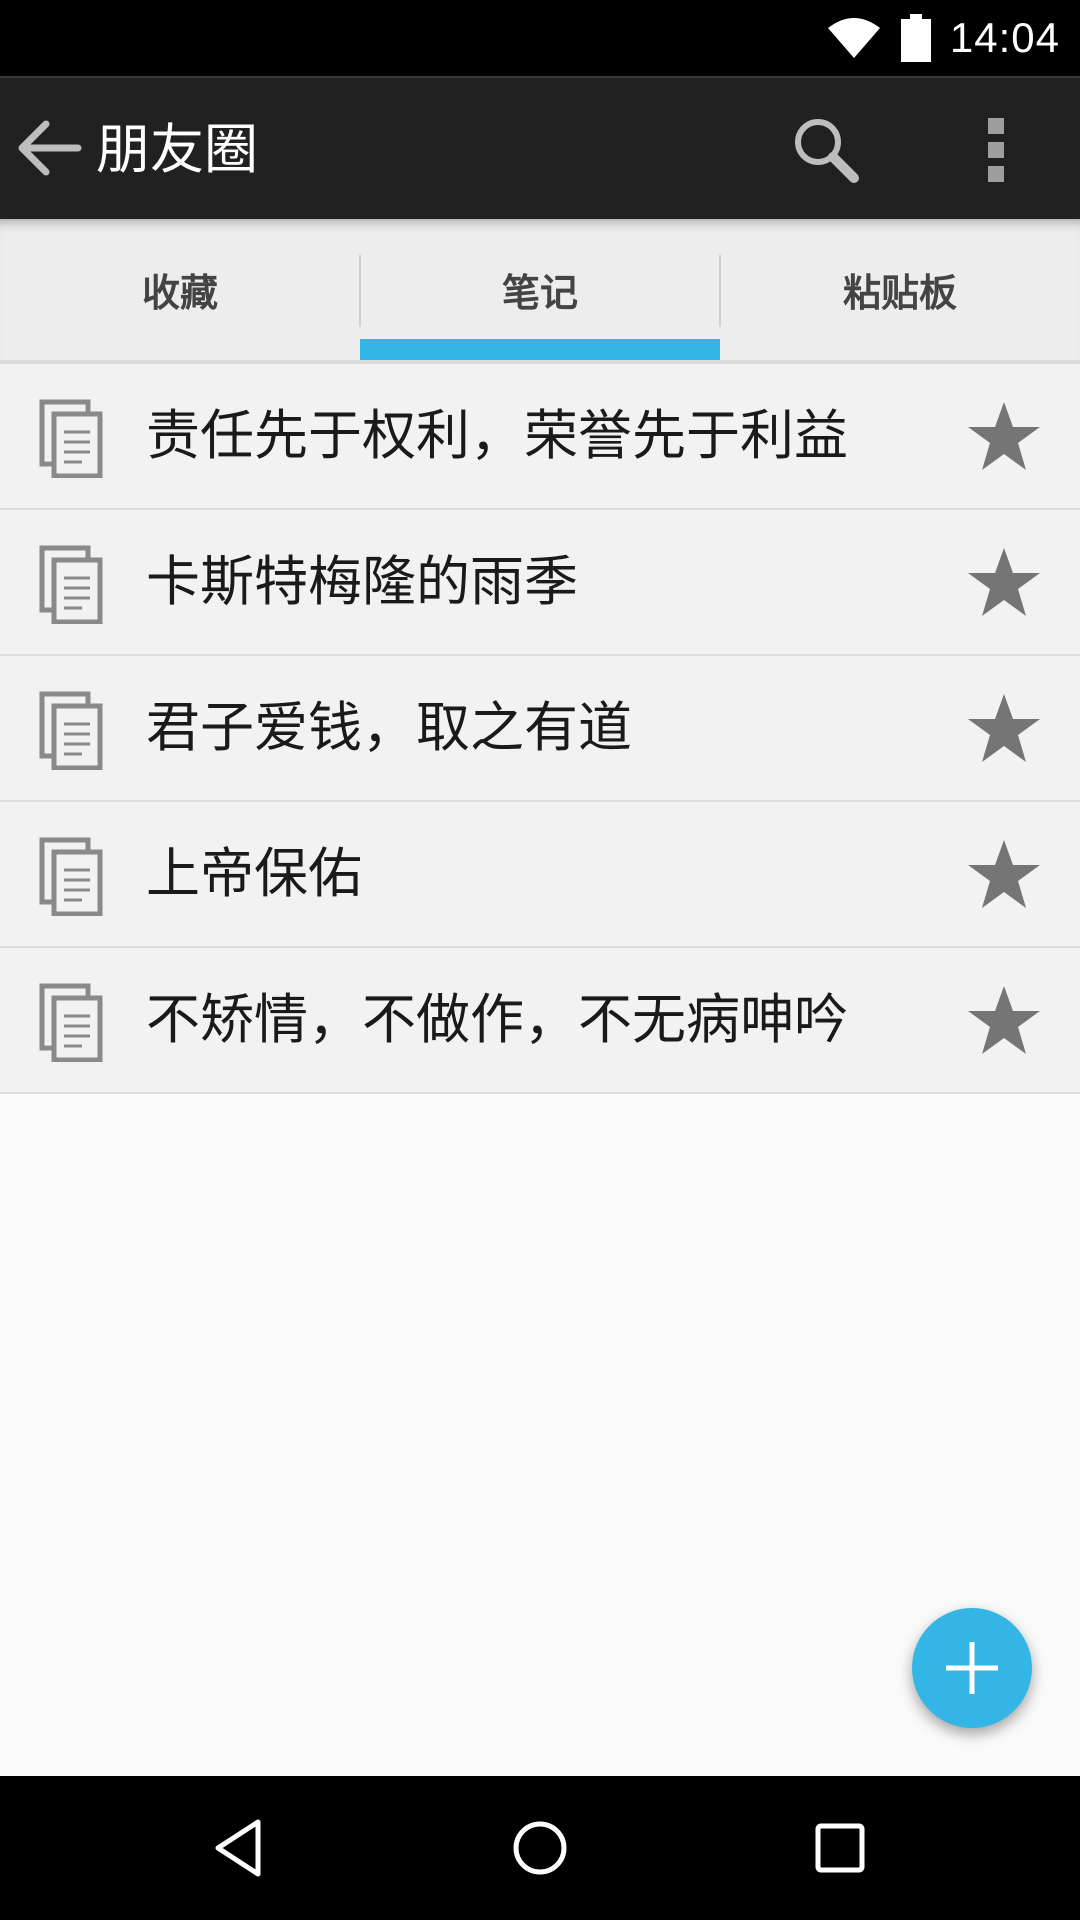 This screenshot has height=1920, width=1080. What do you see at coordinates (254, 873) in the screenshot?
I see `note-title: 上帝保佑` at bounding box center [254, 873].